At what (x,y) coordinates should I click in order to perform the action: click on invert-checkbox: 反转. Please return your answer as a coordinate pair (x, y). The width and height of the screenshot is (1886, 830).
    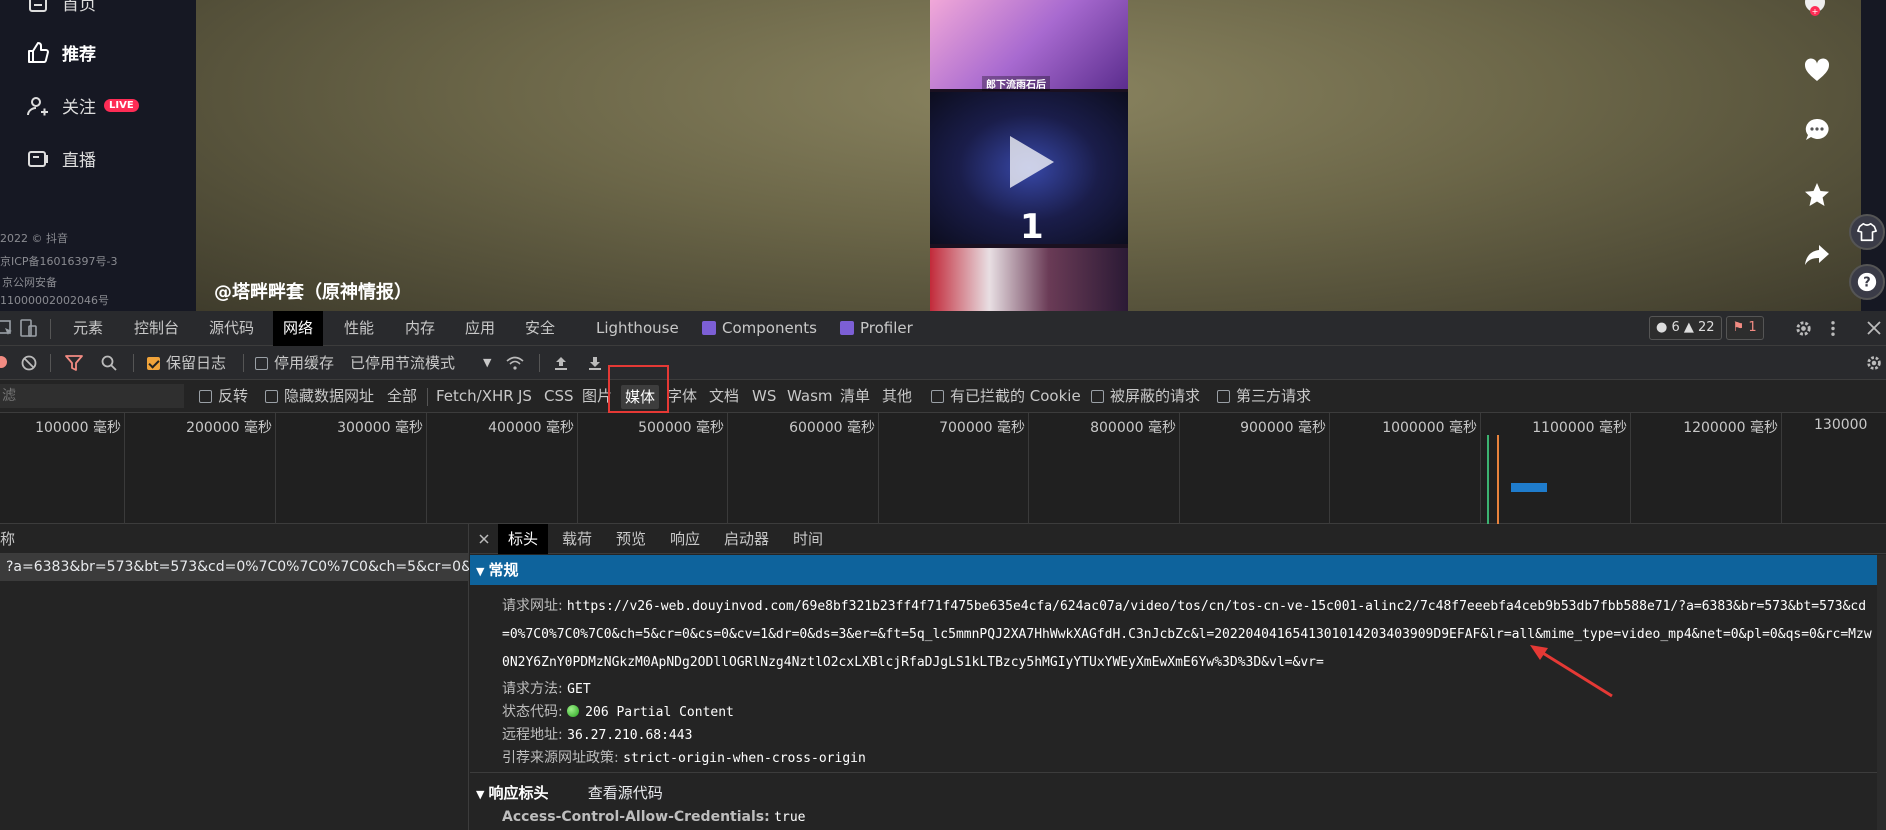
    Looking at the image, I should click on (223, 396).